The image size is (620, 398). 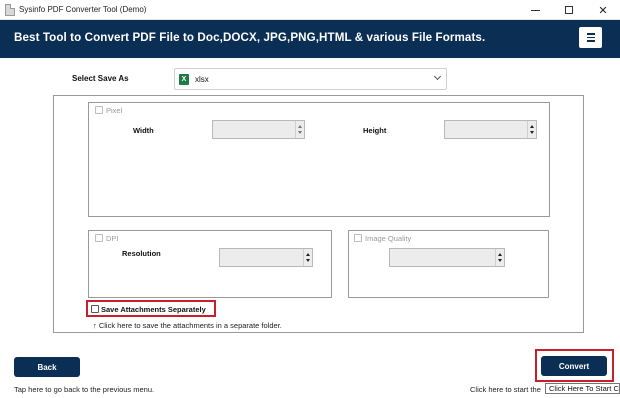 What do you see at coordinates (299, 129) in the screenshot?
I see `width-spinner-buttons` at bounding box center [299, 129].